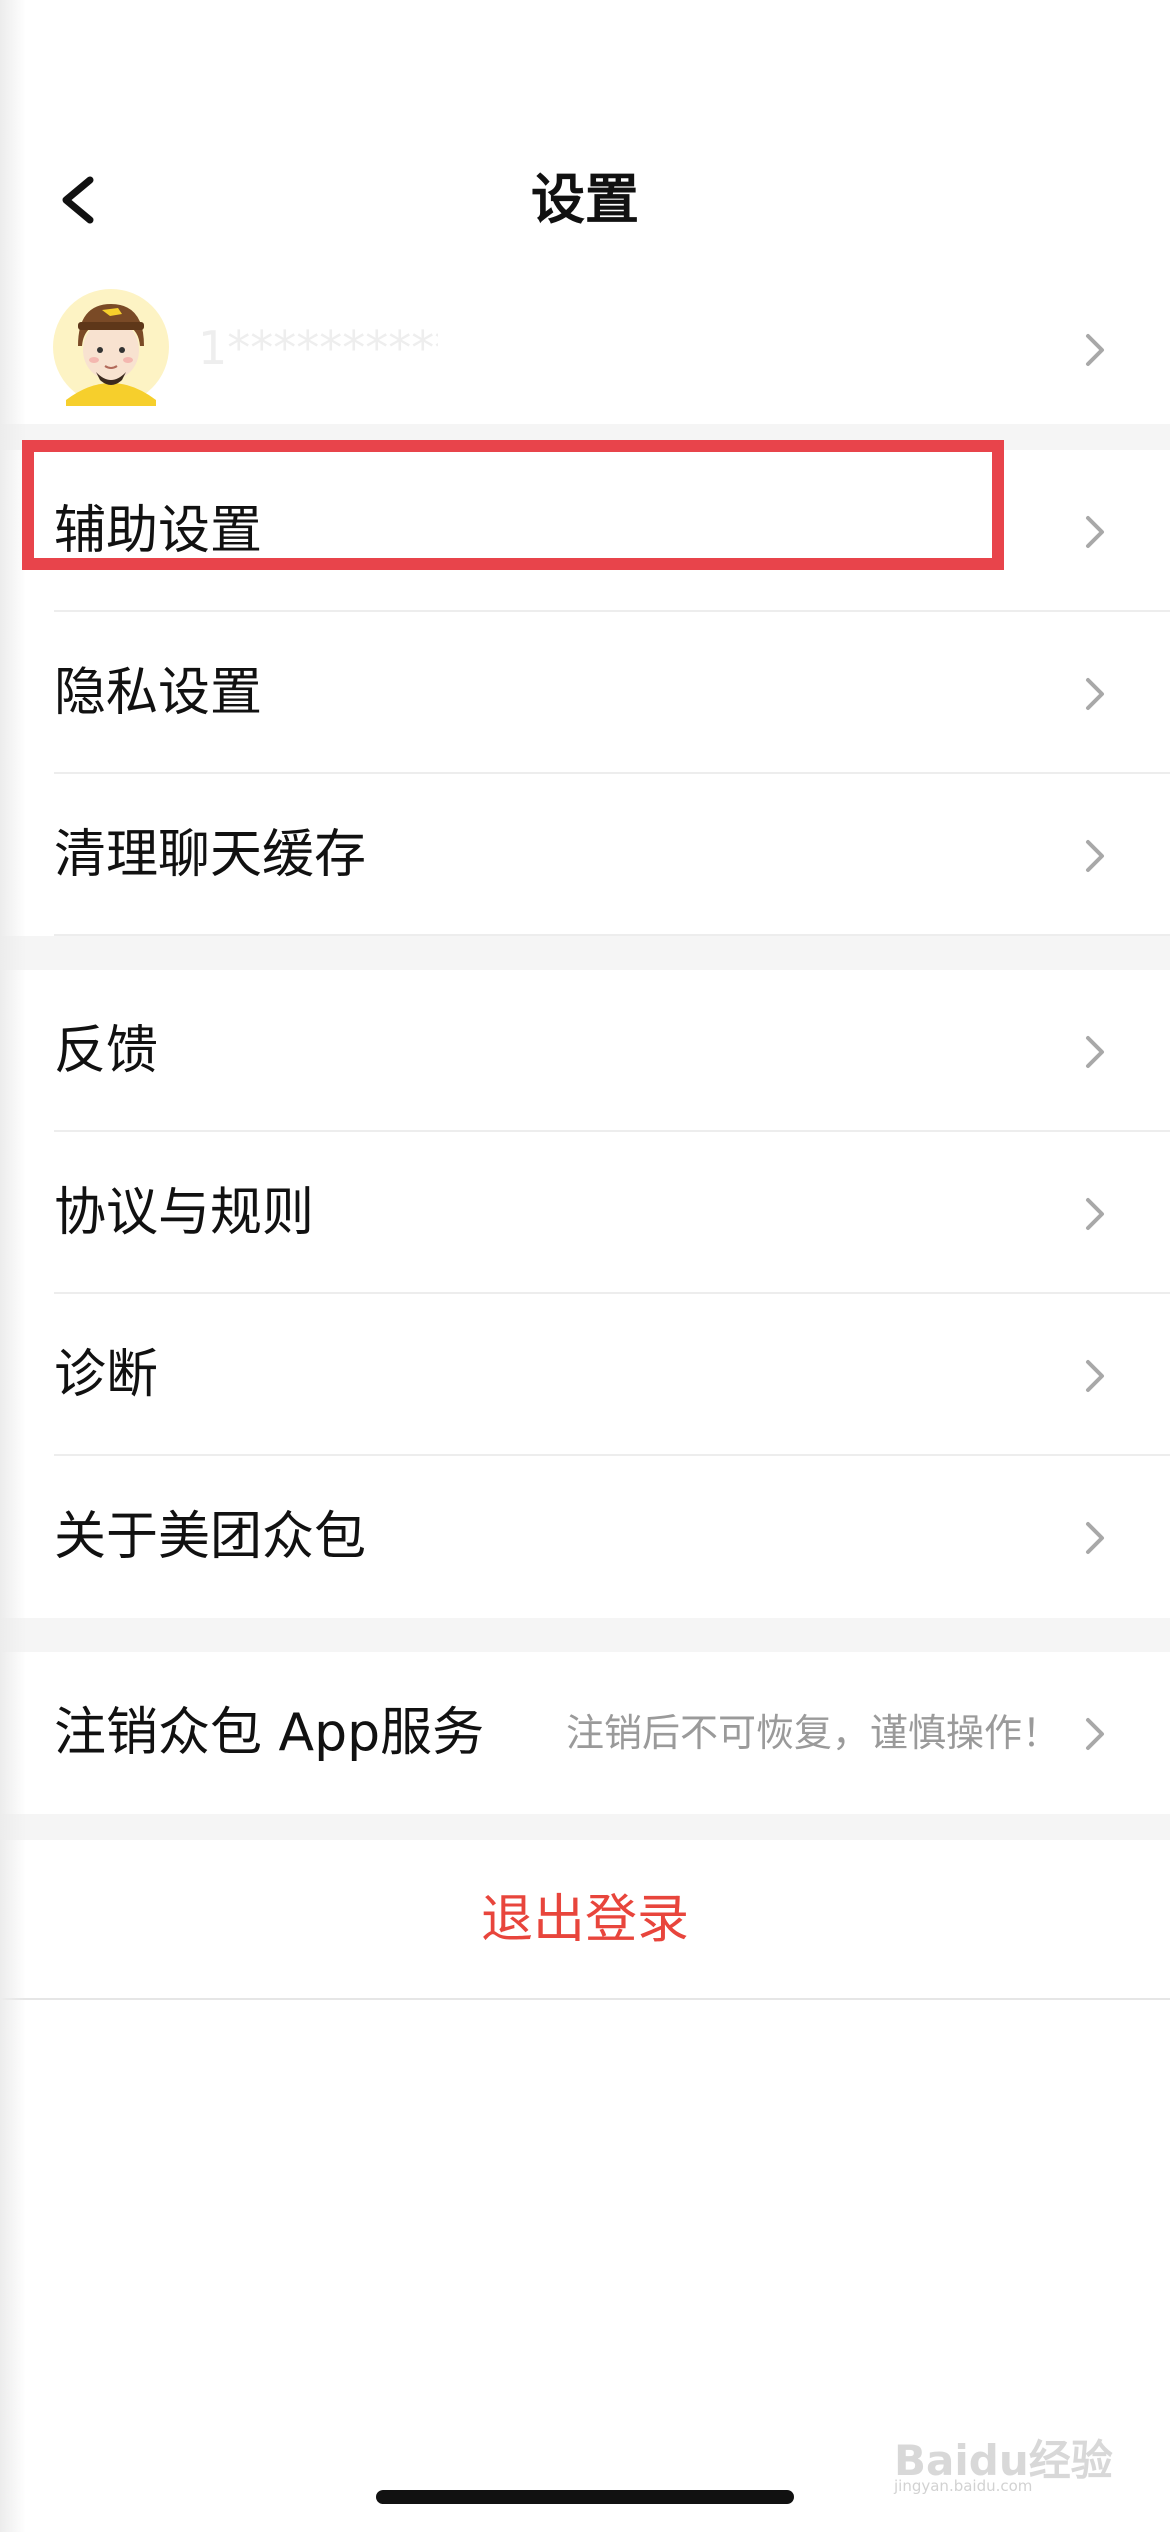 The height and width of the screenshot is (2532, 1170). I want to click on watermark: Baidu经验 jingyan.baidu.com, so click(1003, 2450).